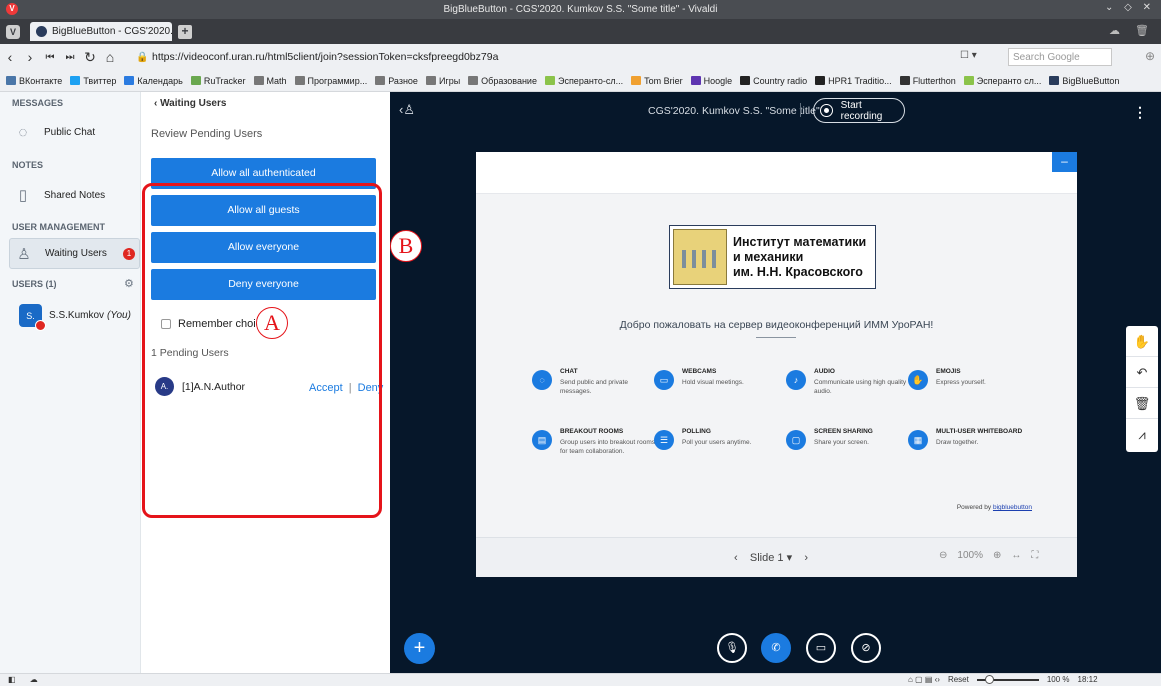  Describe the element at coordinates (326, 388) in the screenshot. I see `accept-link: Accept` at that location.